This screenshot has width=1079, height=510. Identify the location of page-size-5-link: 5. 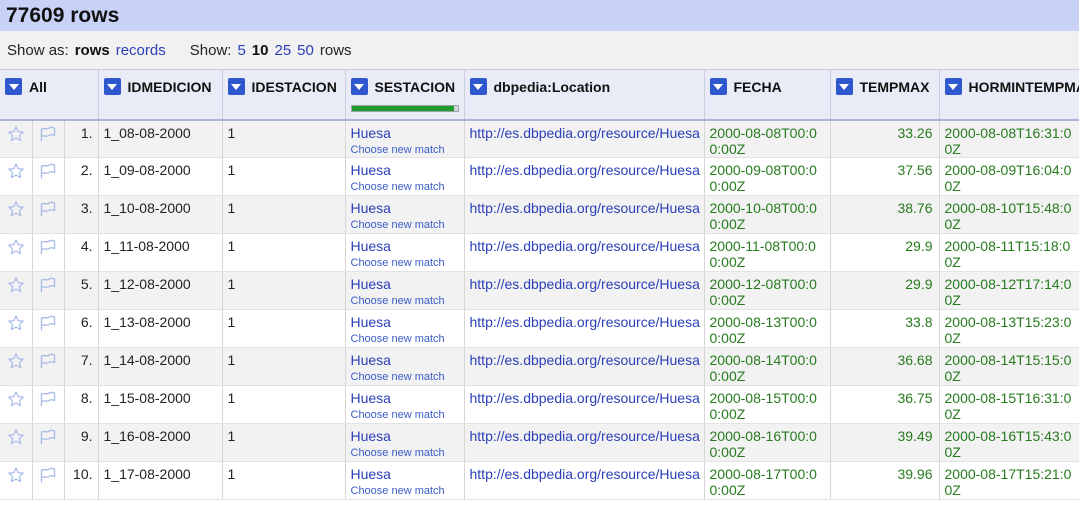
(241, 50).